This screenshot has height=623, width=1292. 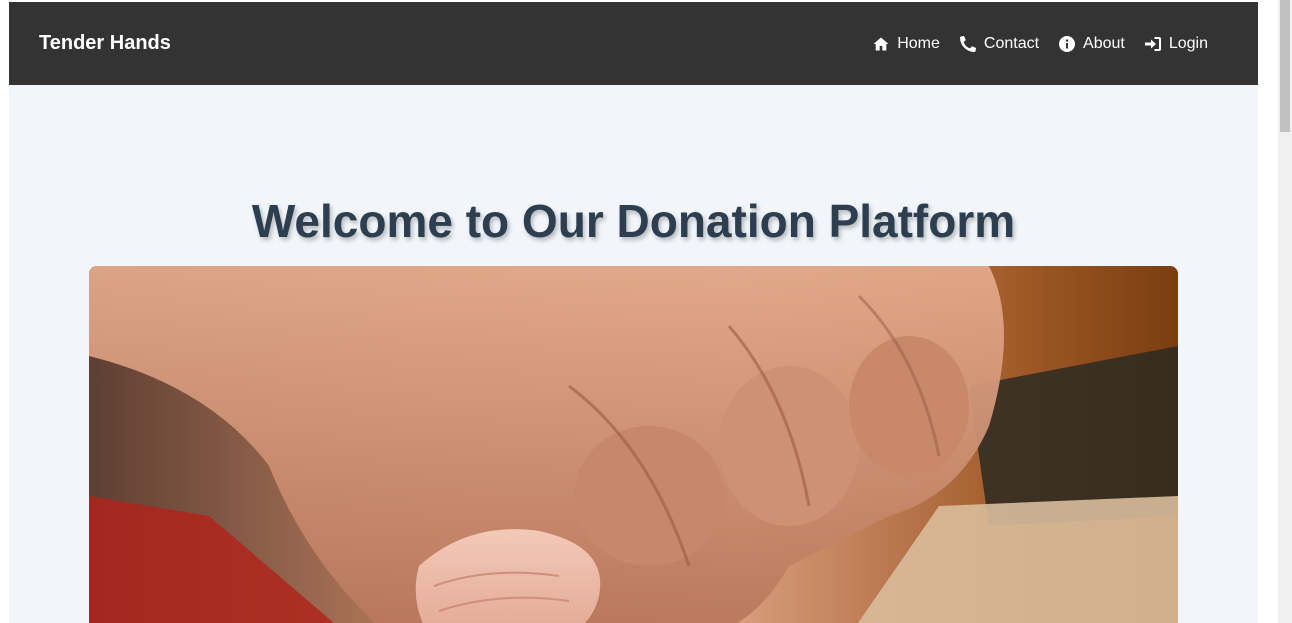 I want to click on nav-about-label: About, so click(x=1104, y=43).